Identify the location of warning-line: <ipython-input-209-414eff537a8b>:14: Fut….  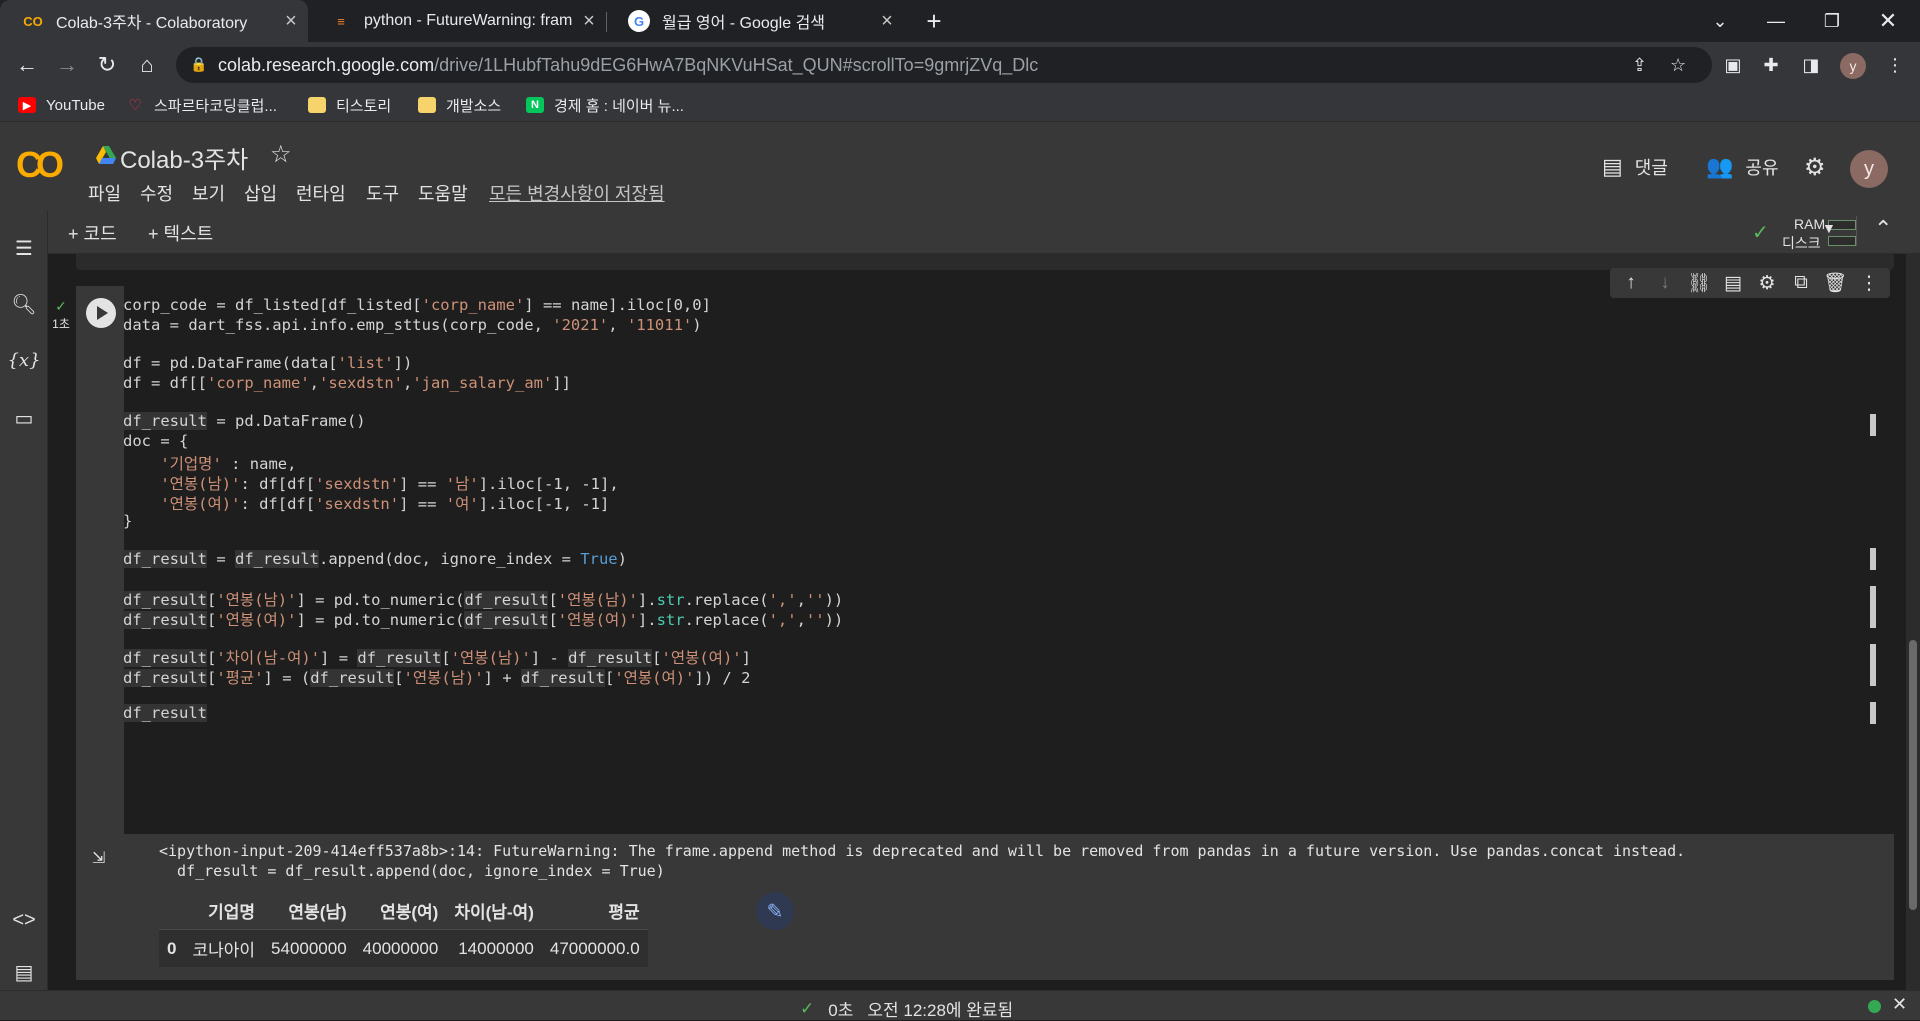
(922, 851).